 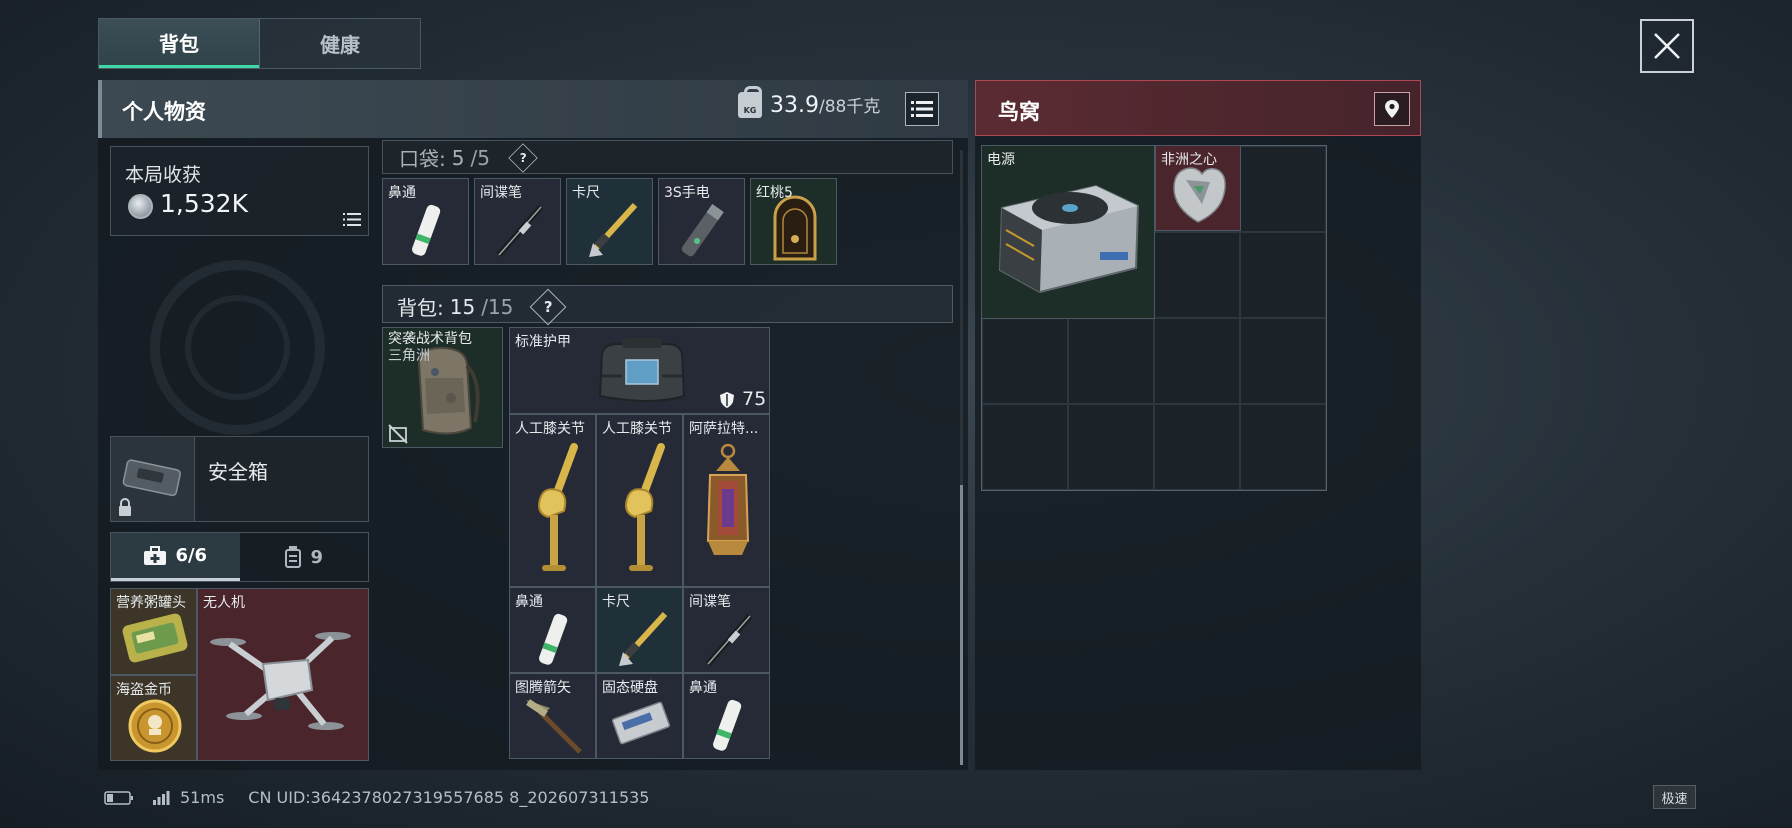 I want to click on pocket-item-caliper: 卡尺, so click(x=609, y=221).